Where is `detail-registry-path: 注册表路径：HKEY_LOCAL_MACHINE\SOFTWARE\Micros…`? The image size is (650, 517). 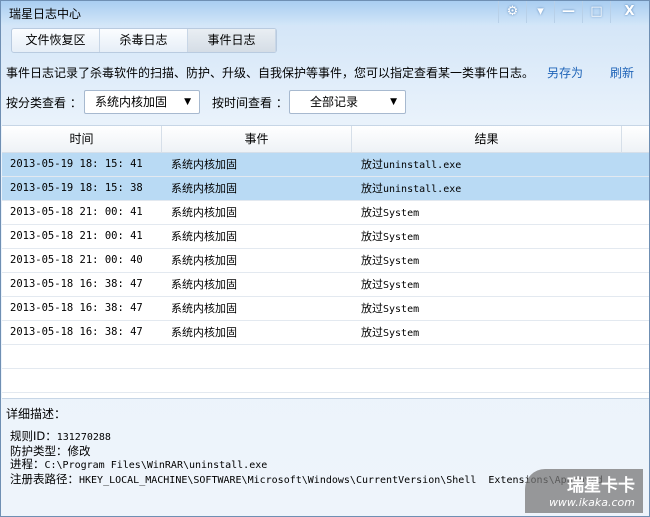
detail-registry-path: 注册表路径：HKEY_LOCAL_MACHINE\SOFTWARE\Micros… is located at coordinates (306, 478).